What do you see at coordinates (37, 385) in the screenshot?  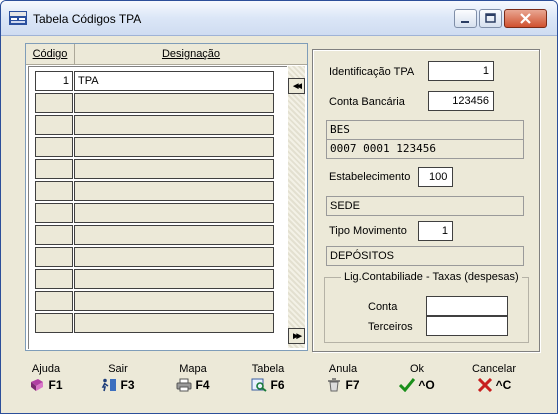 I see `book-icon` at bounding box center [37, 385].